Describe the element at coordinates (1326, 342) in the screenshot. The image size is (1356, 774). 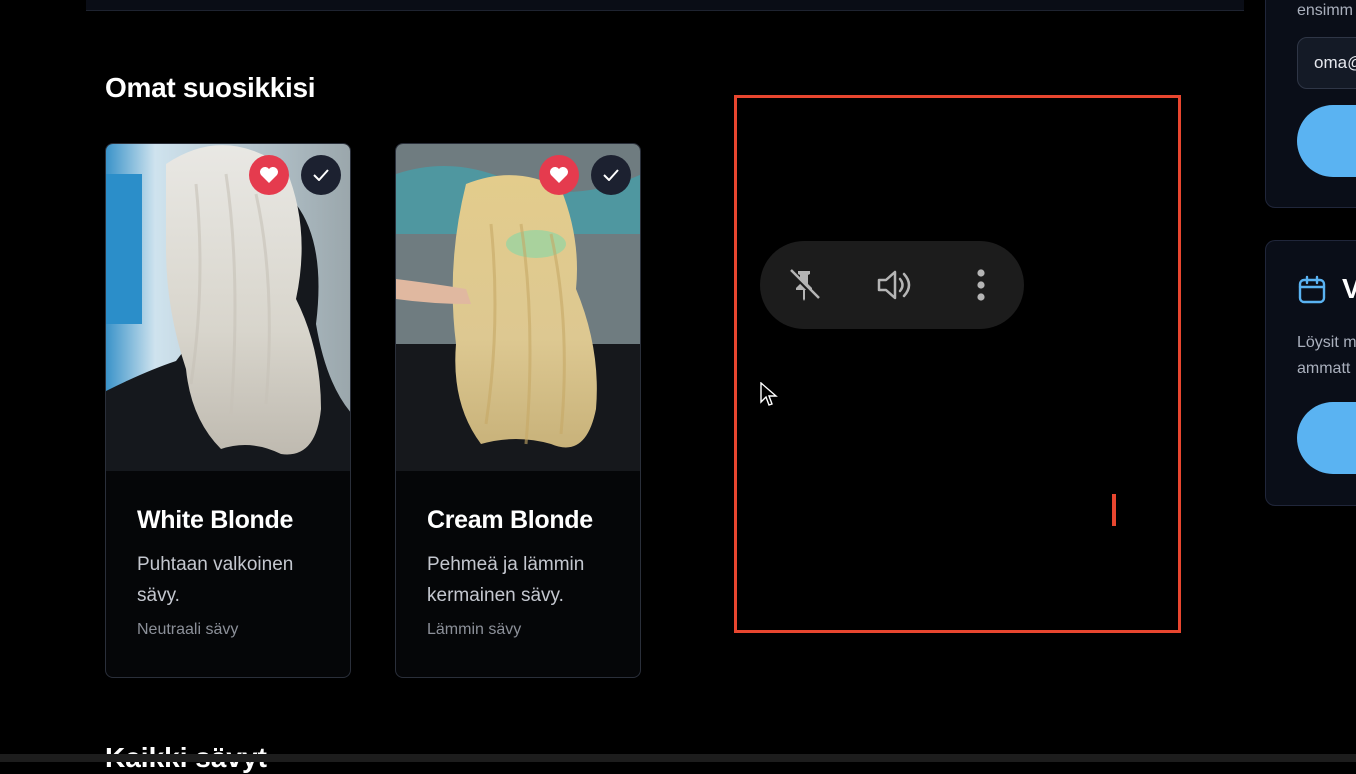
I see `booking-text-line1: Löysit m` at that location.